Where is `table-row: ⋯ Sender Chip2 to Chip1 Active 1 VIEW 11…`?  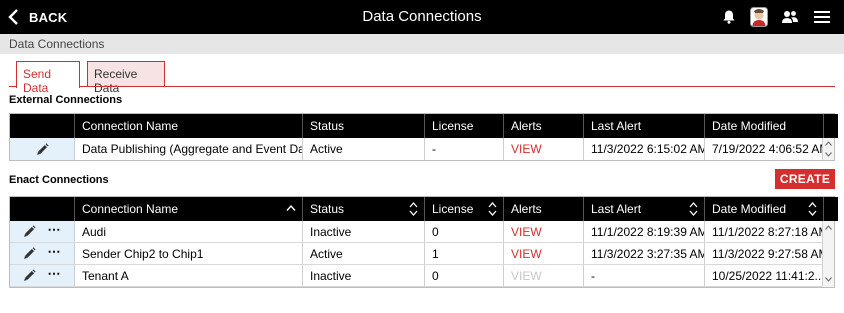 table-row: ⋯ Sender Chip2 to Chip1 Active 1 VIEW 11… is located at coordinates (422, 254).